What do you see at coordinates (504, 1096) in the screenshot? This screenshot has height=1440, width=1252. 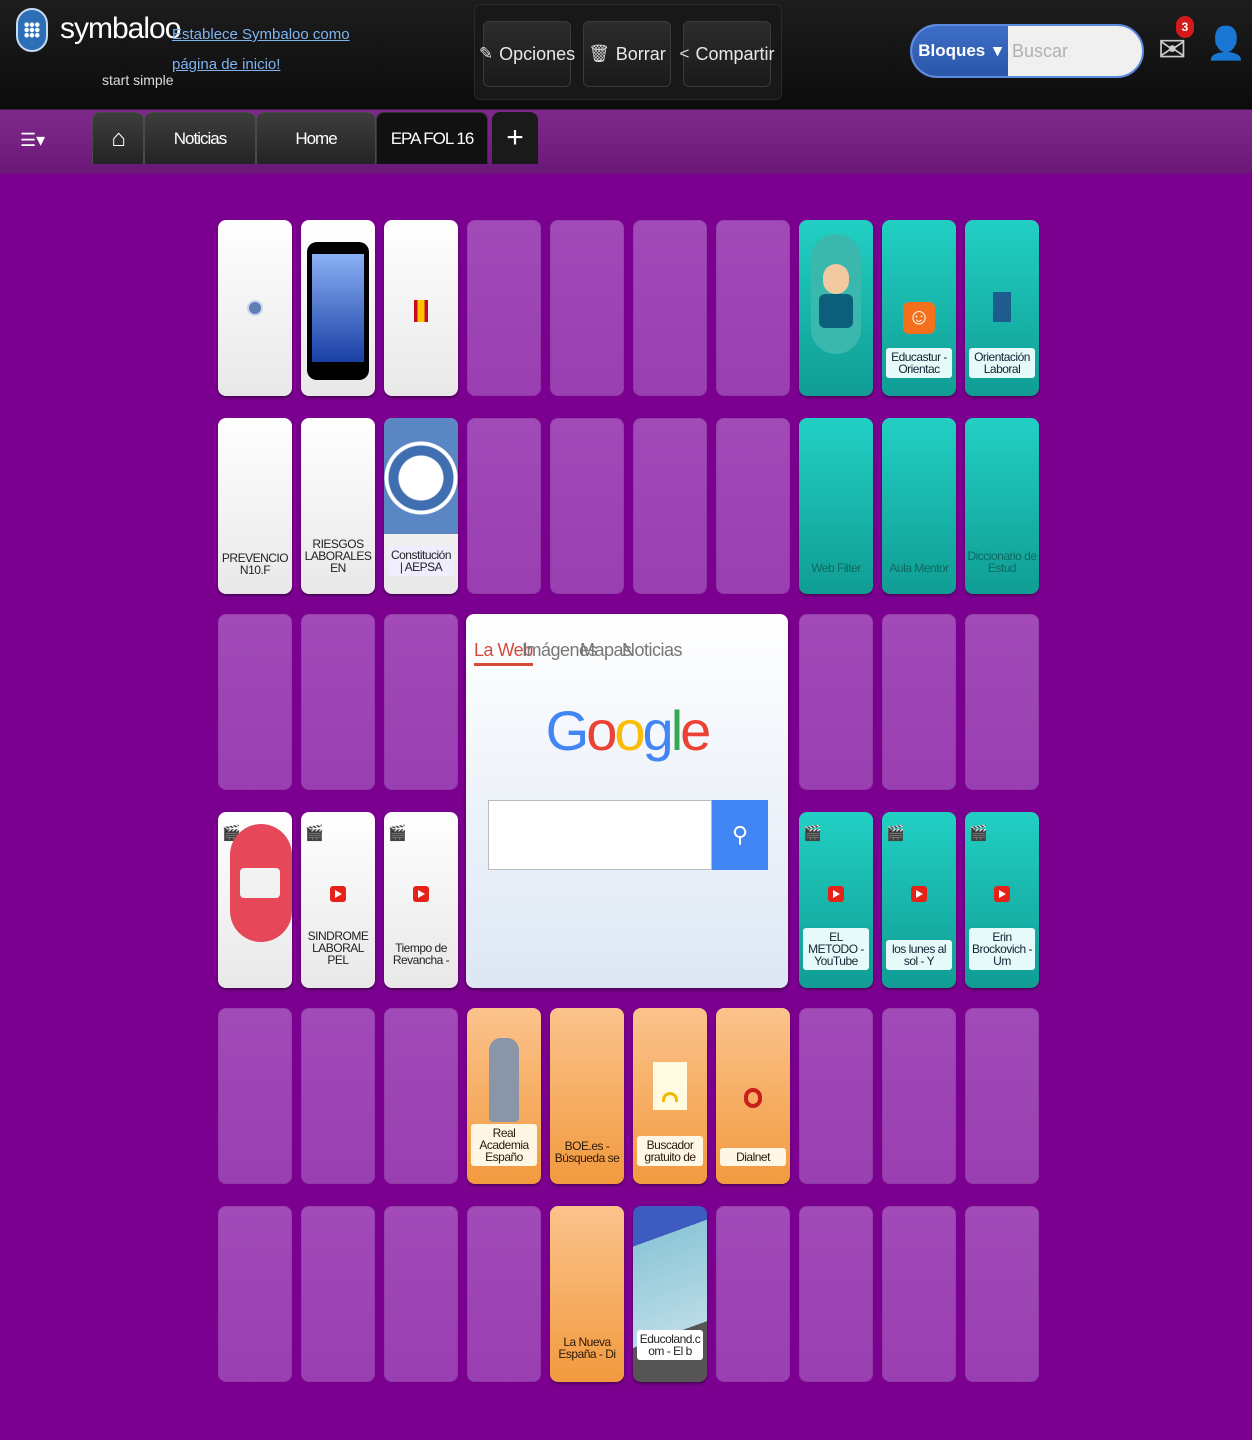 I see `tile-rae: Real Academia Españo` at bounding box center [504, 1096].